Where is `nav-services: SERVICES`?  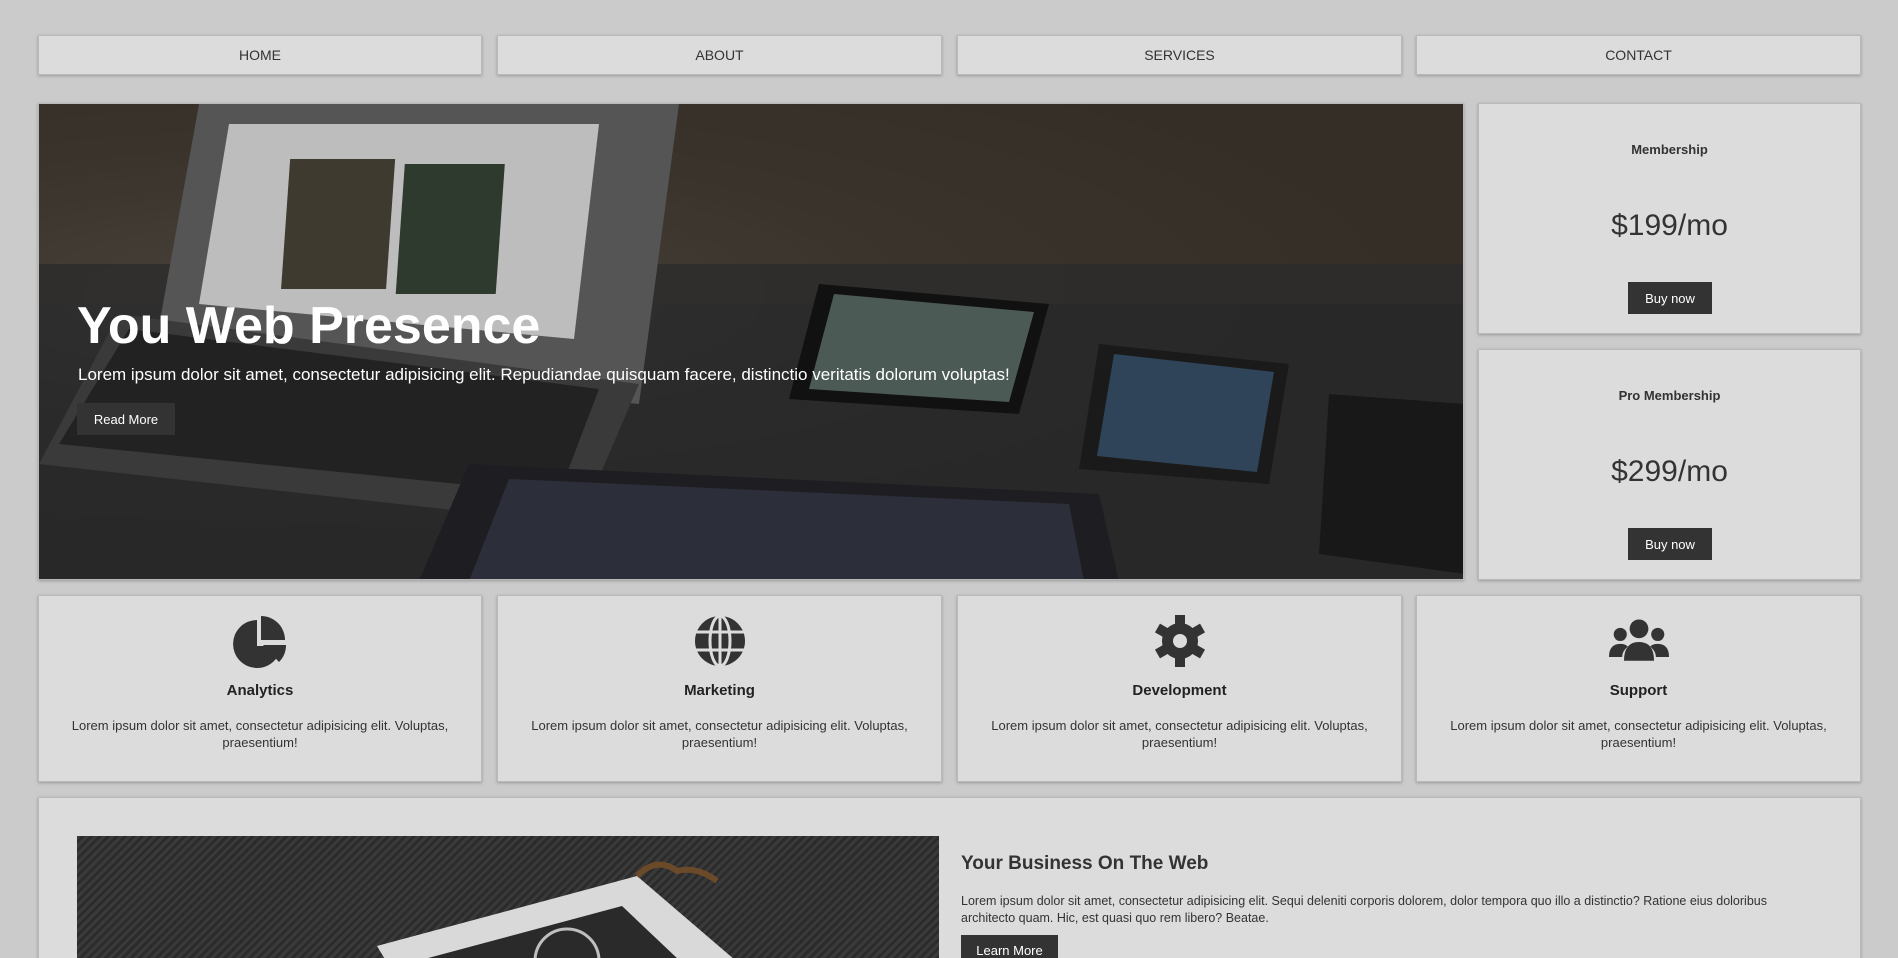 nav-services: SERVICES is located at coordinates (1179, 55).